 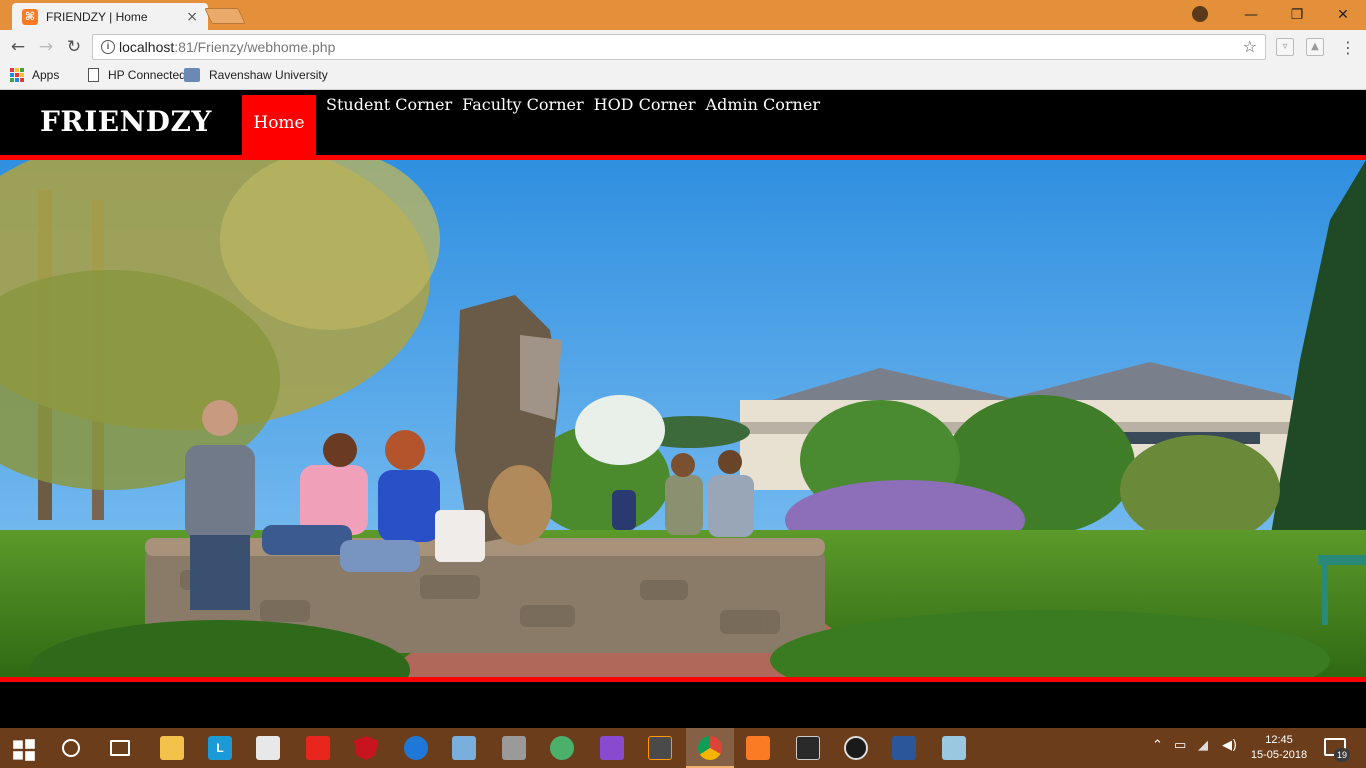 I want to click on apps-grid-icon, so click(x=17, y=75).